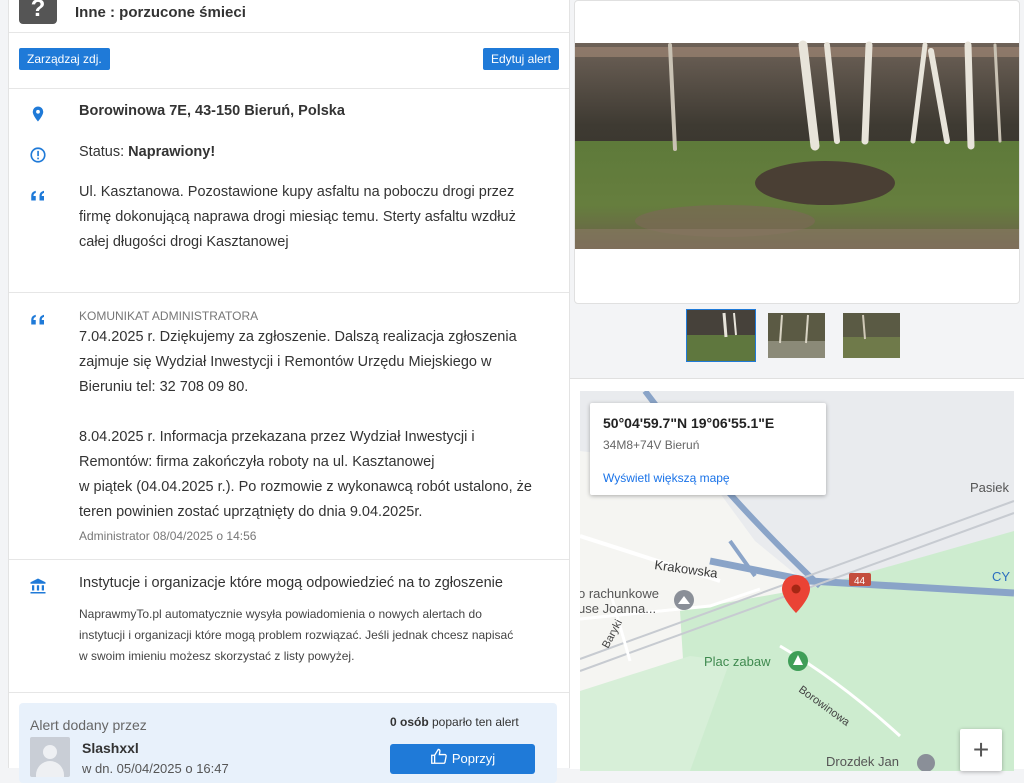 The image size is (1024, 783). Describe the element at coordinates (990, 487) in the screenshot. I see `place-label: Pasiek` at that location.